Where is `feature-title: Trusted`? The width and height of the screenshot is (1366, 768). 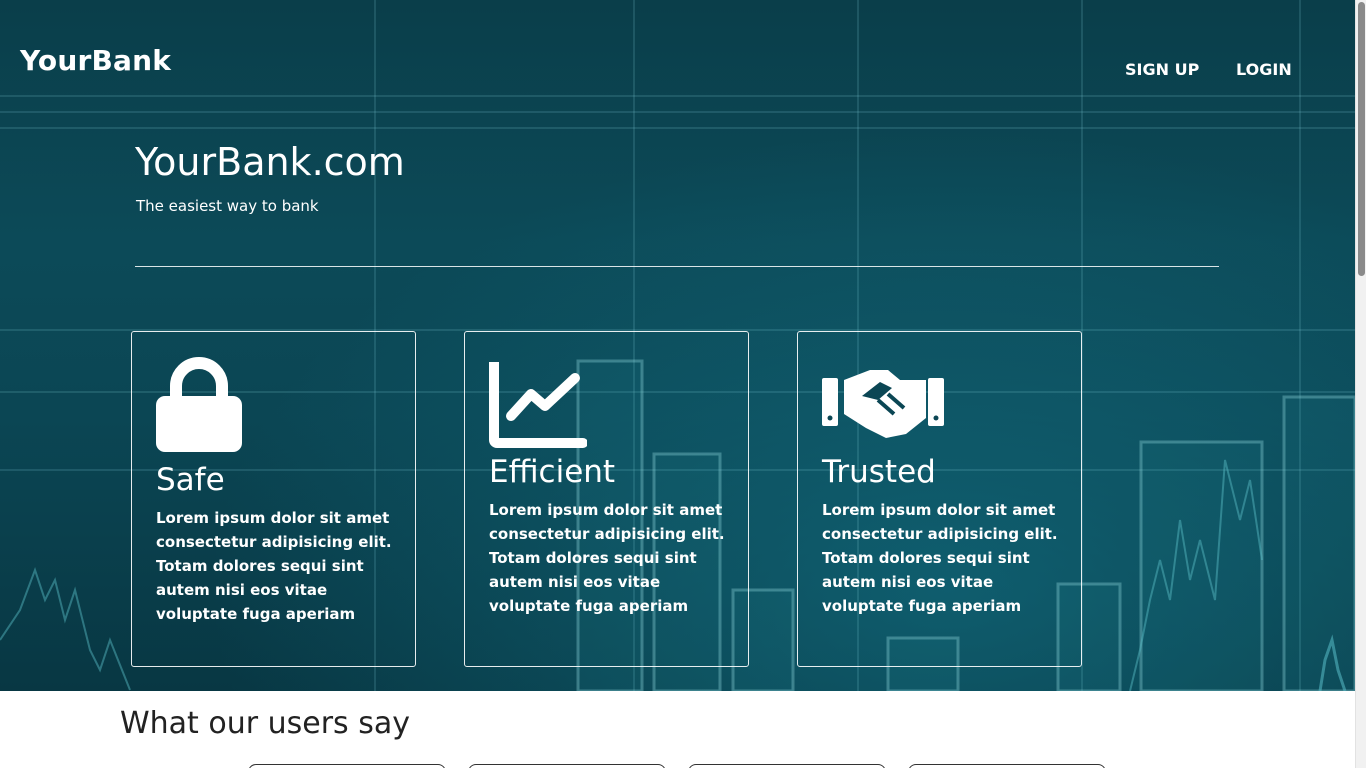
feature-title: Trusted is located at coordinates (879, 472).